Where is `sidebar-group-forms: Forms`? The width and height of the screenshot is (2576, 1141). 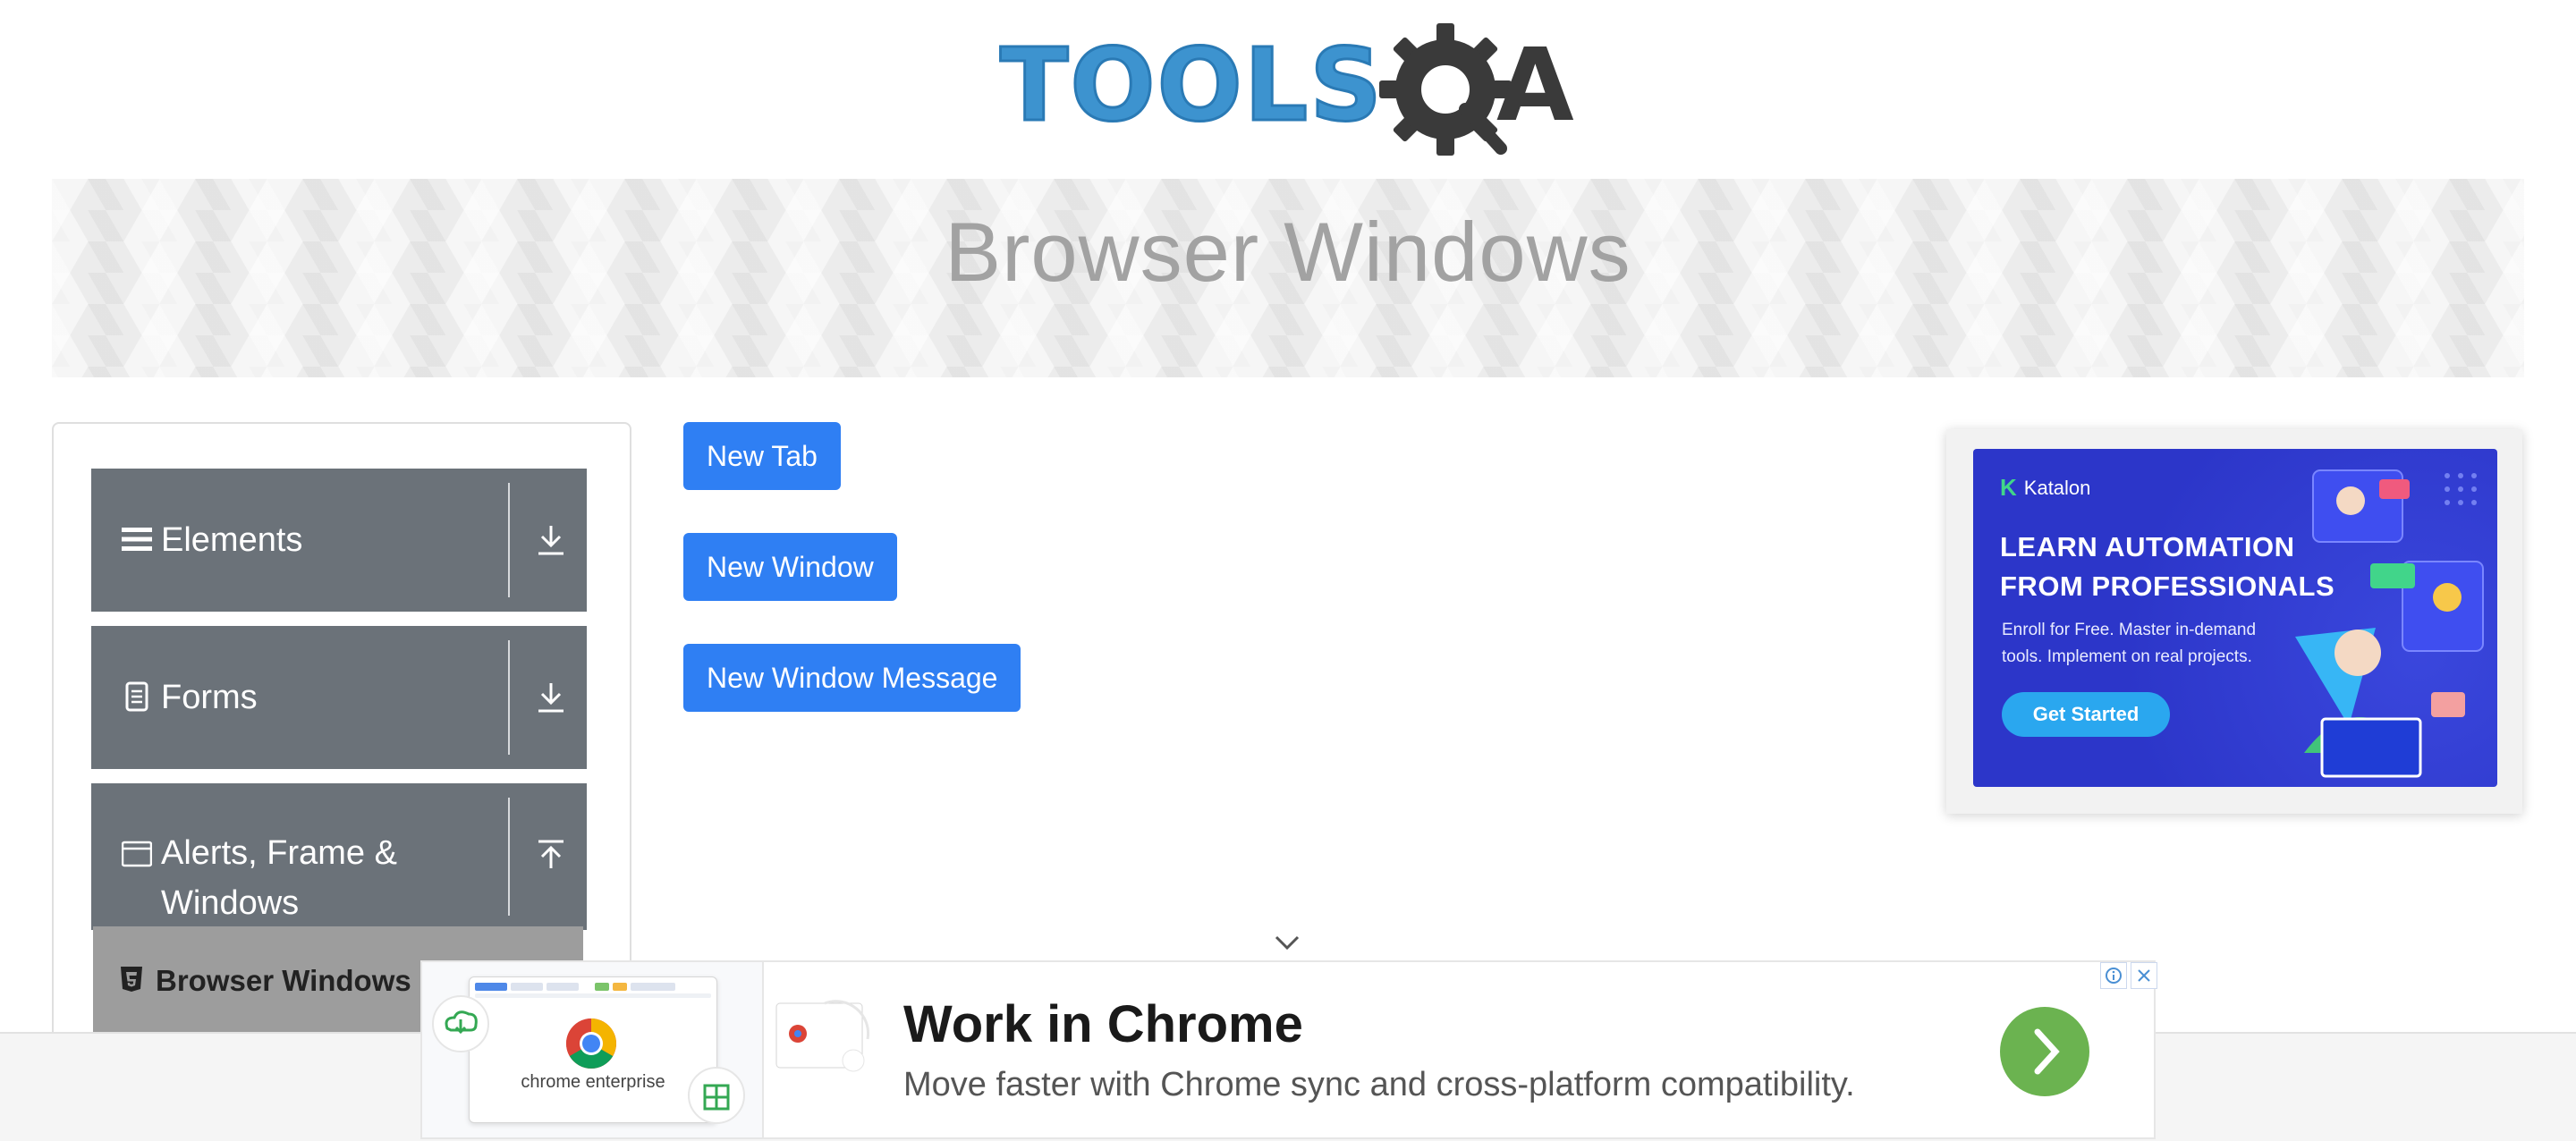 sidebar-group-forms: Forms is located at coordinates (339, 697).